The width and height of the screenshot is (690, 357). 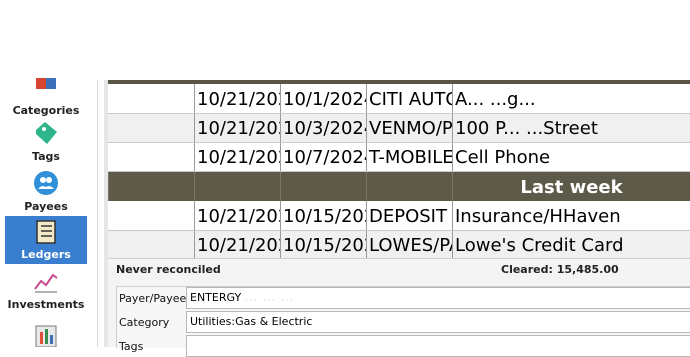 I want to click on payer-label: Payer/Payee, so click(x=153, y=298).